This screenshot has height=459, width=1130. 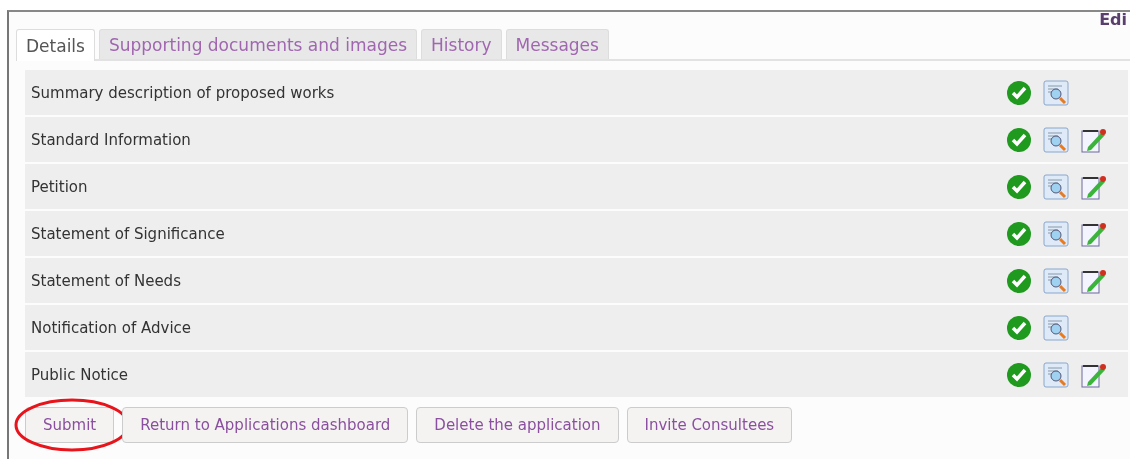 I want to click on section-label: Summary description of proposed works, so click(x=183, y=92).